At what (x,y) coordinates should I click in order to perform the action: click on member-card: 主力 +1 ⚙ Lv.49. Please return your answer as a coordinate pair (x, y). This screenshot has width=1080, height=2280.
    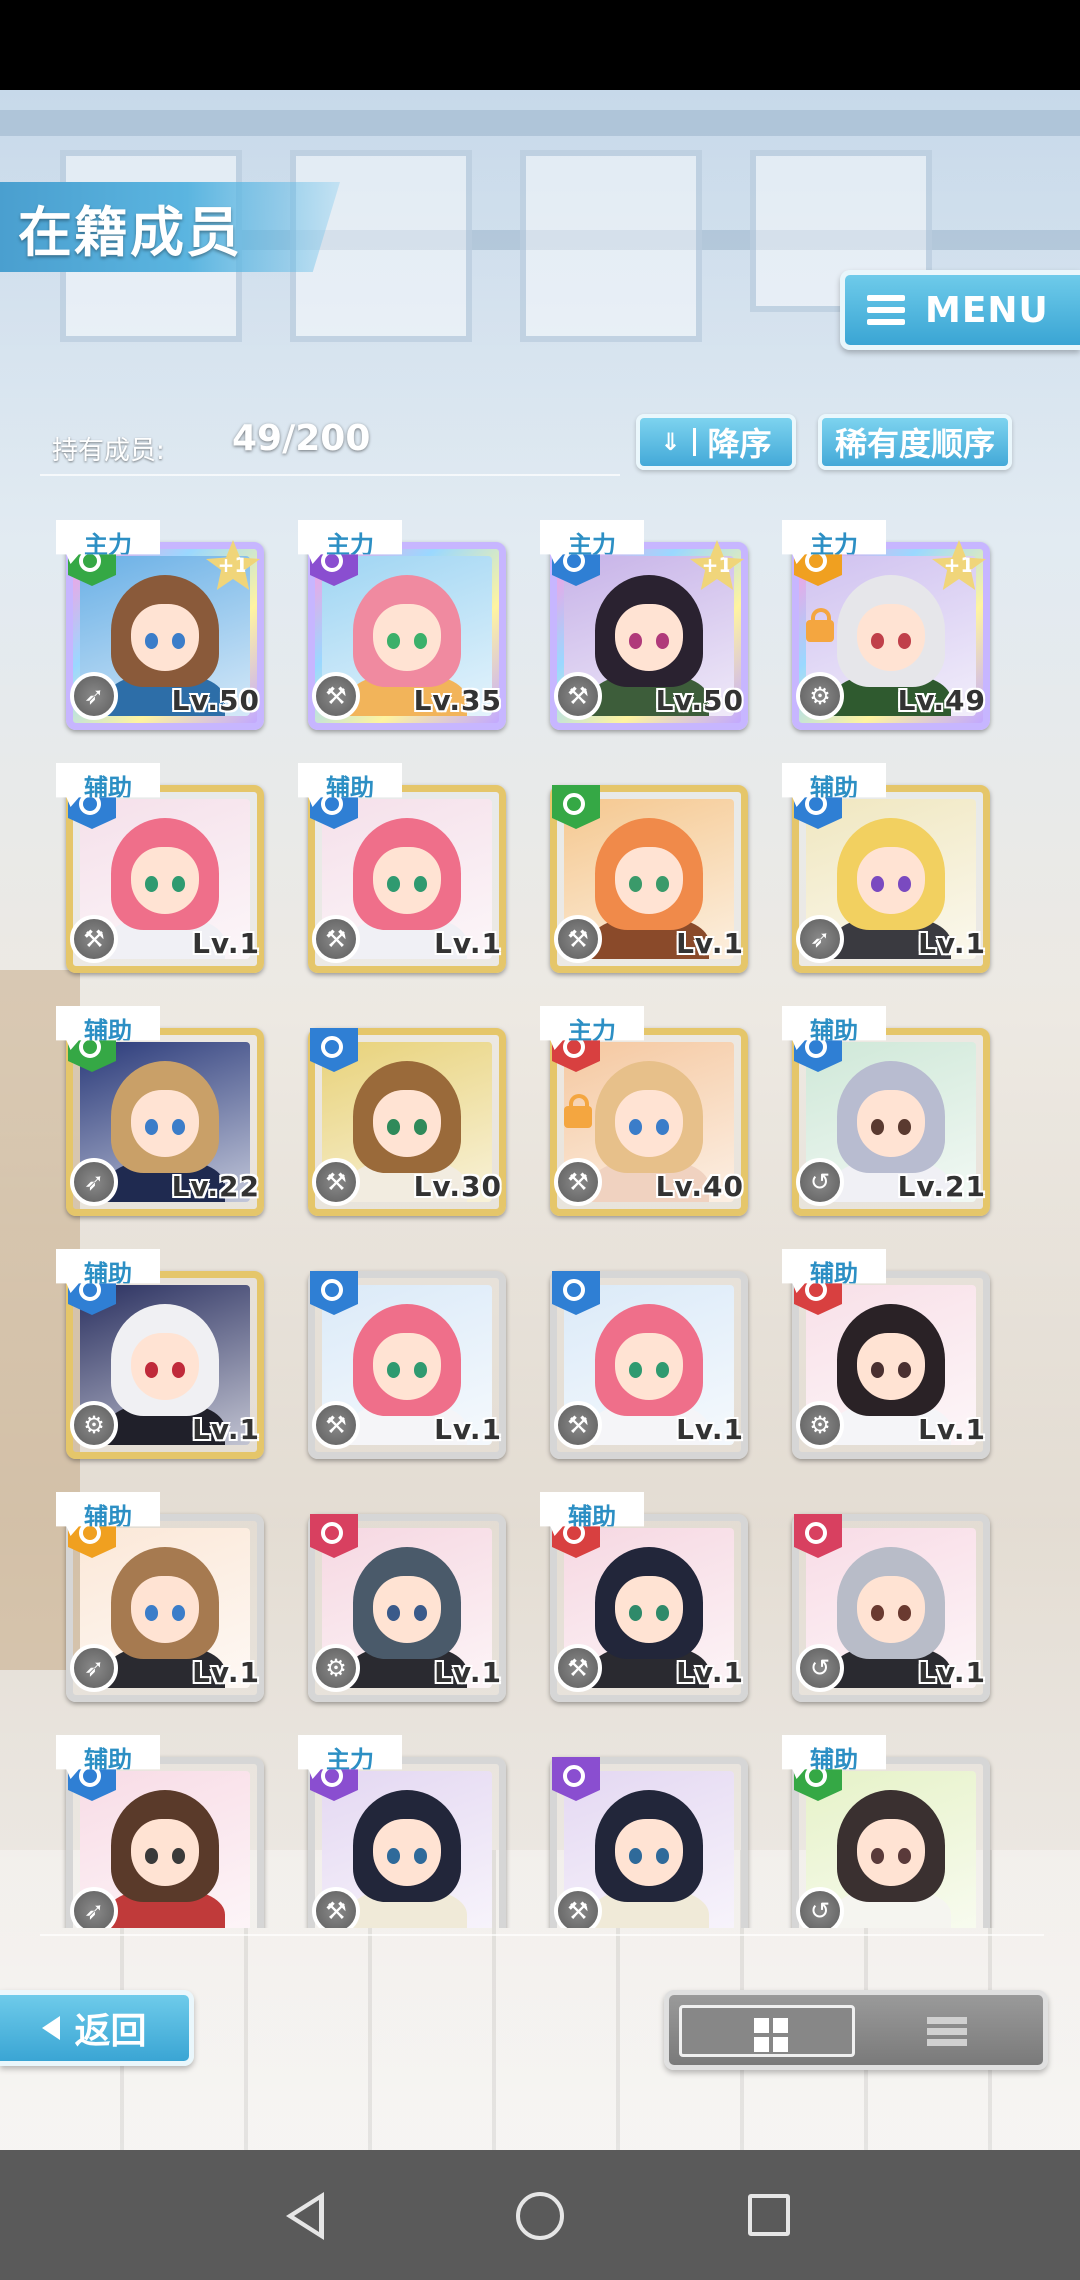
    Looking at the image, I should click on (886, 625).